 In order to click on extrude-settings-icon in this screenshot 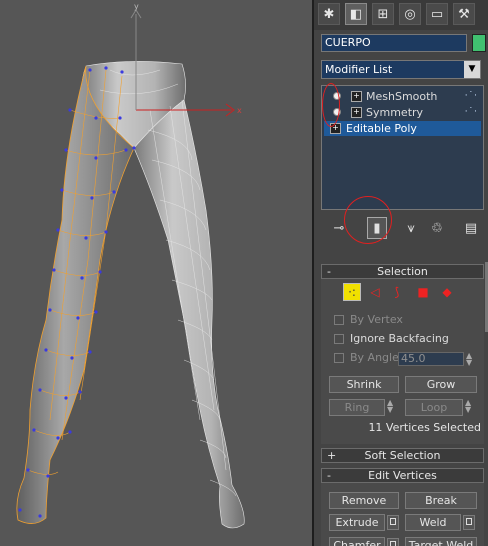, I will do `click(393, 522)`.